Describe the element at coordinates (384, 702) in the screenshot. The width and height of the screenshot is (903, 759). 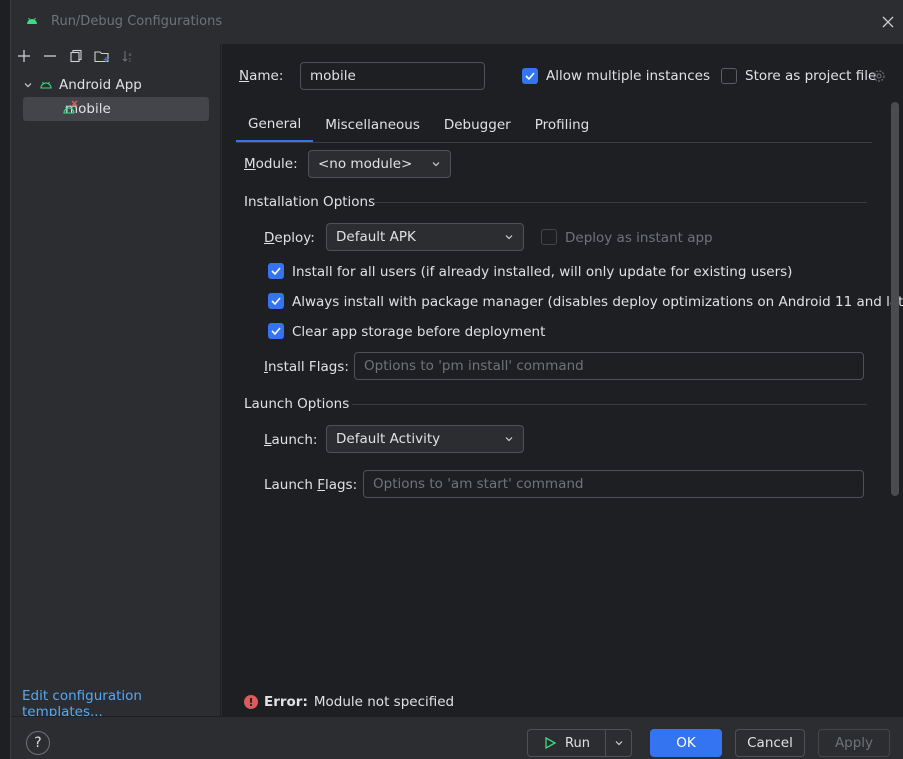
I see `error-text: Module not specified` at that location.